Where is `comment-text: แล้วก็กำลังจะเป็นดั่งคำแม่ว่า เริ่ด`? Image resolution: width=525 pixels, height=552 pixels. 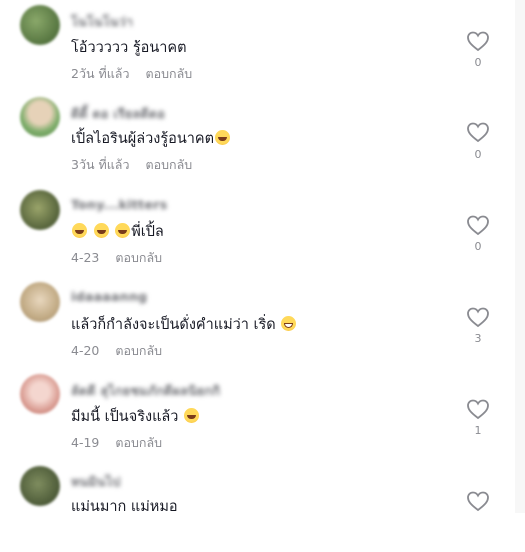
comment-text: แล้วก็กำลังจะเป็นดั่งคำแม่ว่า เริ่ด is located at coordinates (184, 324).